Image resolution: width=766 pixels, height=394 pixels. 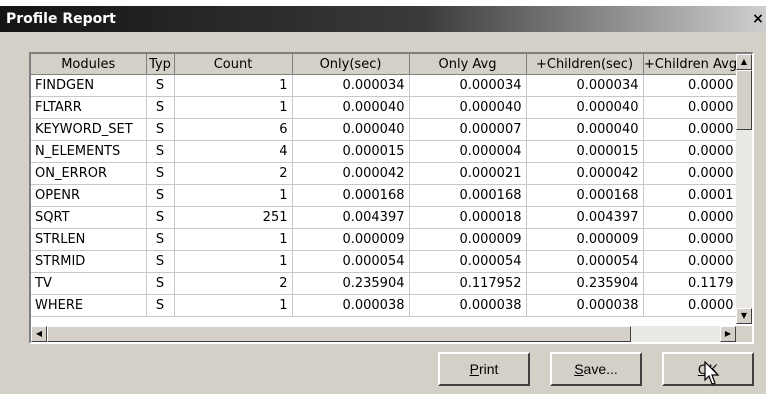 What do you see at coordinates (233, 129) in the screenshot?
I see `cell-call-count: 6` at bounding box center [233, 129].